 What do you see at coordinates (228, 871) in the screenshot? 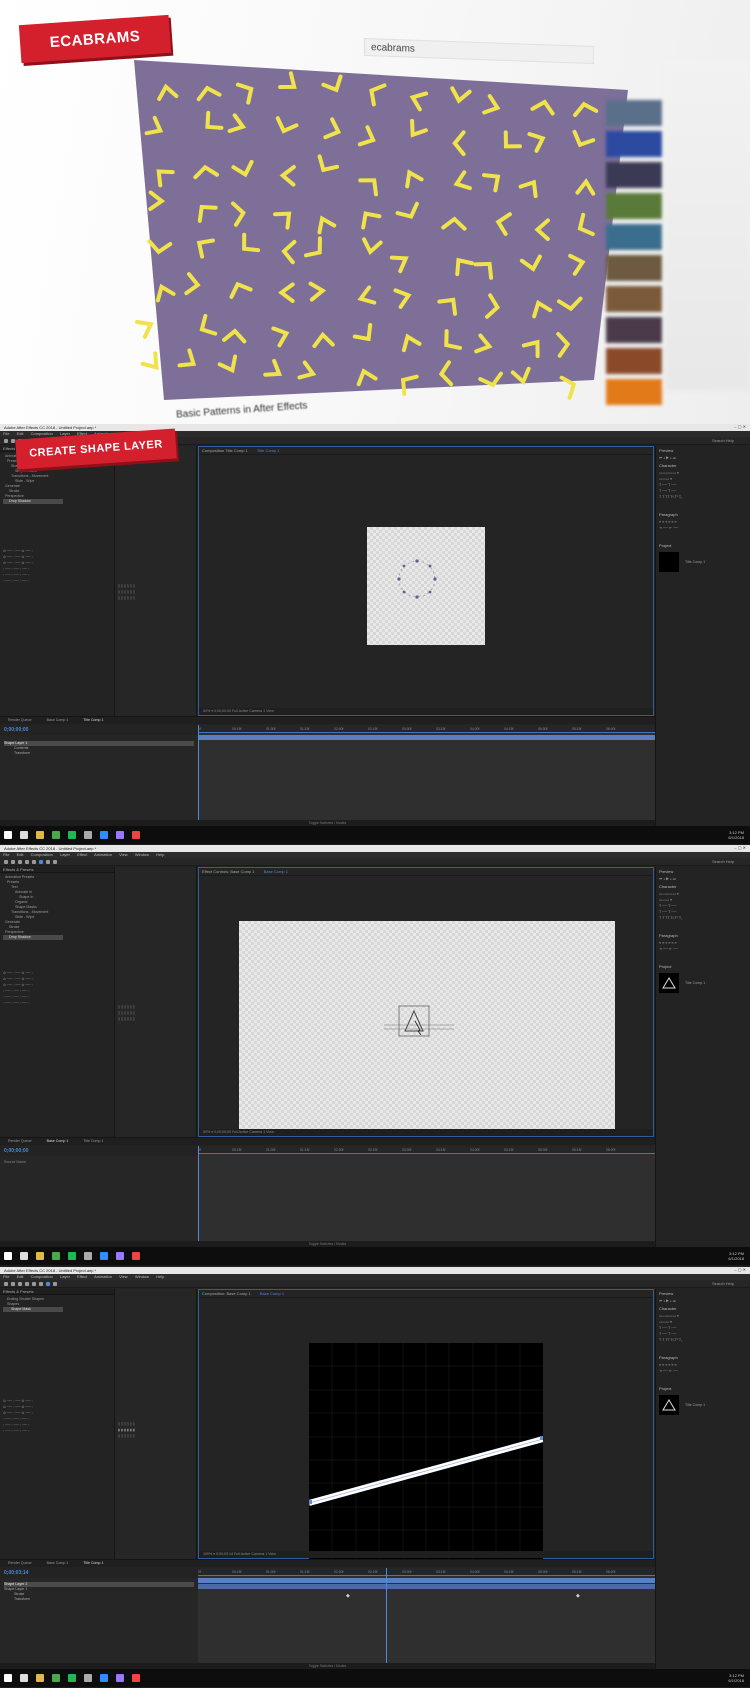
I see `composition-header: Effect Controls: Base Comp 1` at bounding box center [228, 871].